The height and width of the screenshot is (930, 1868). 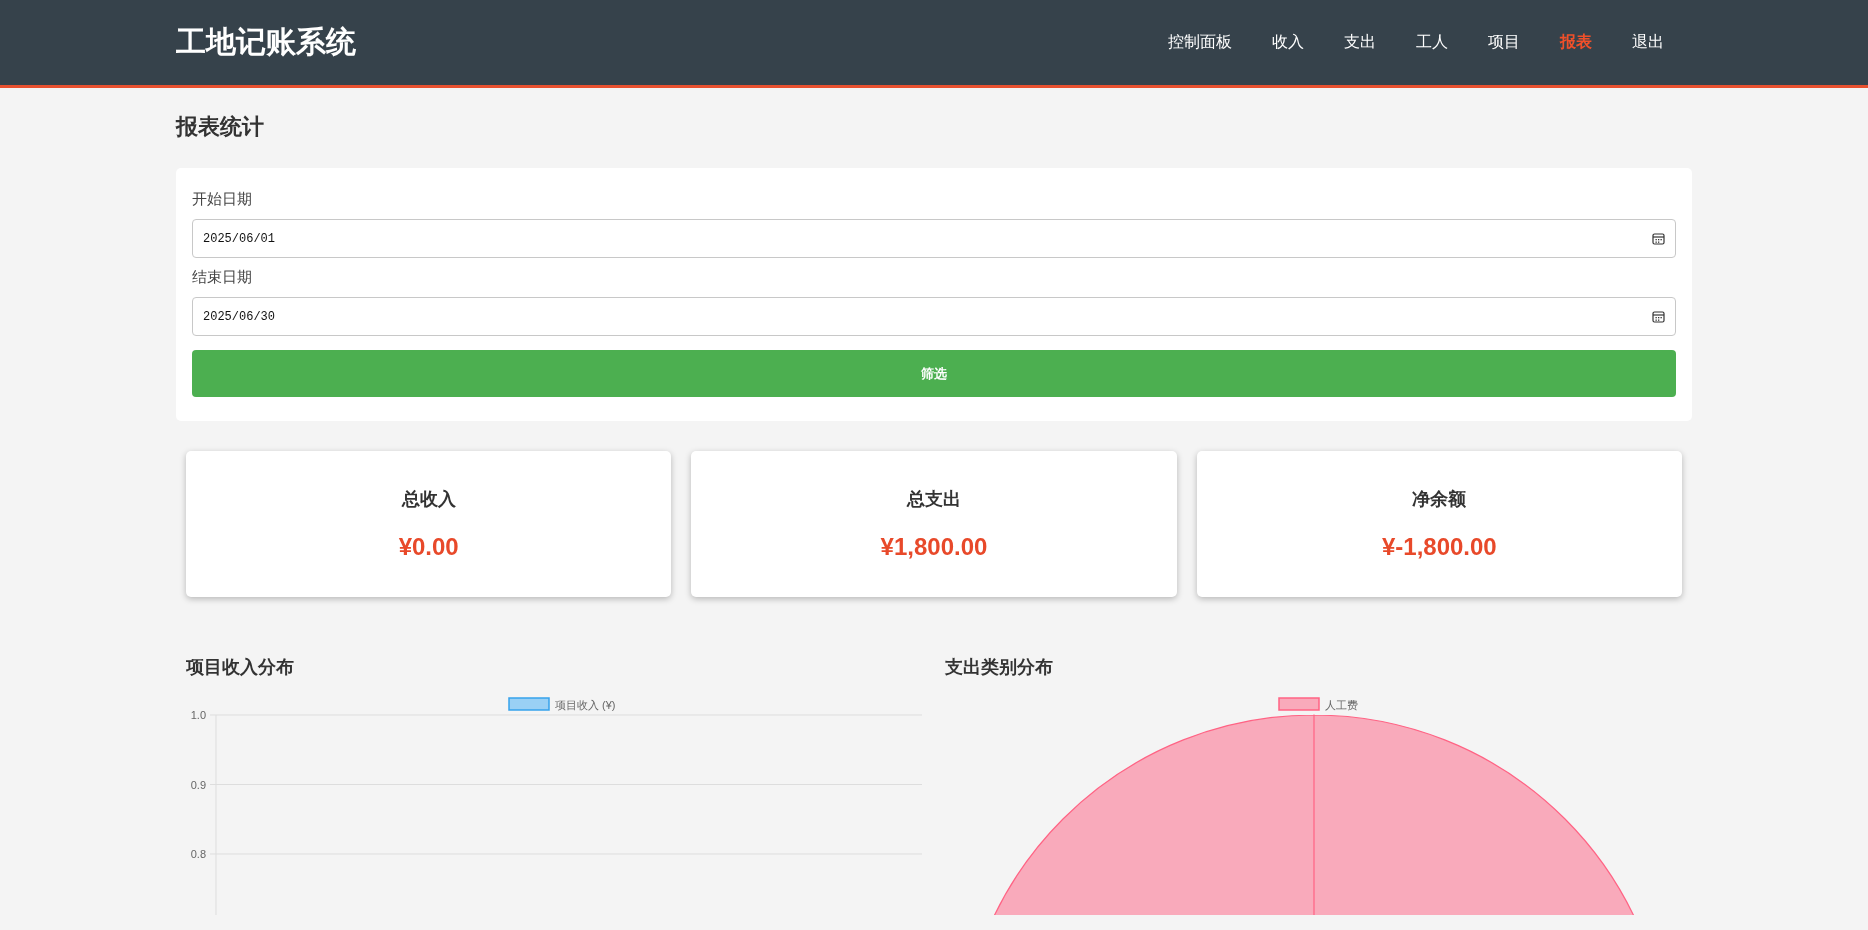 I want to click on summary-title: 总收入, so click(x=428, y=499).